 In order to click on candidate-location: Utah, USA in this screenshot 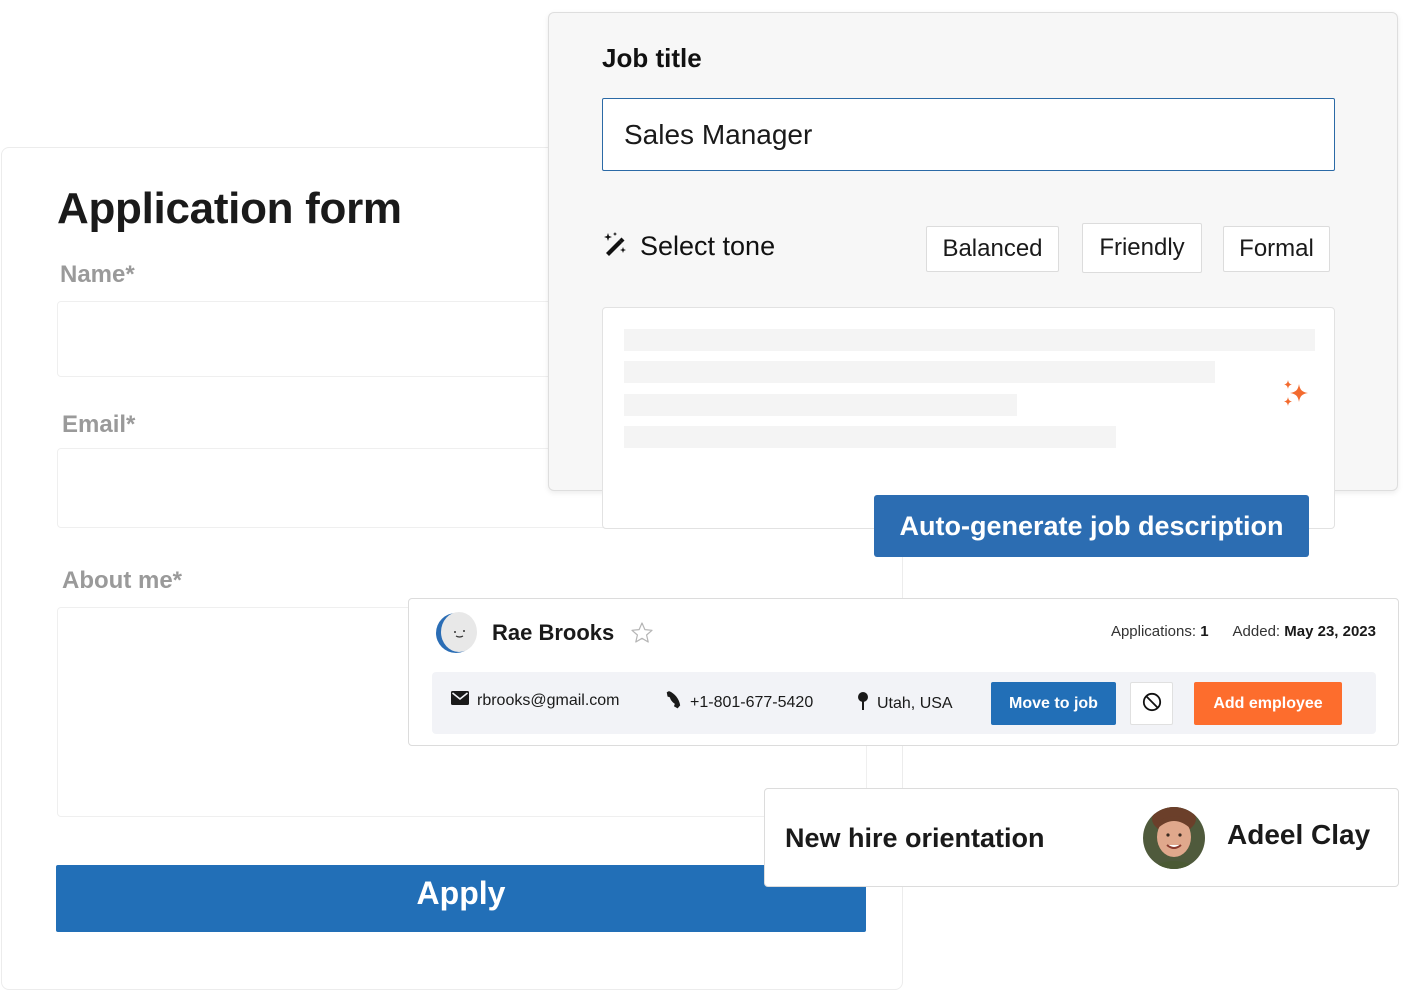, I will do `click(905, 703)`.